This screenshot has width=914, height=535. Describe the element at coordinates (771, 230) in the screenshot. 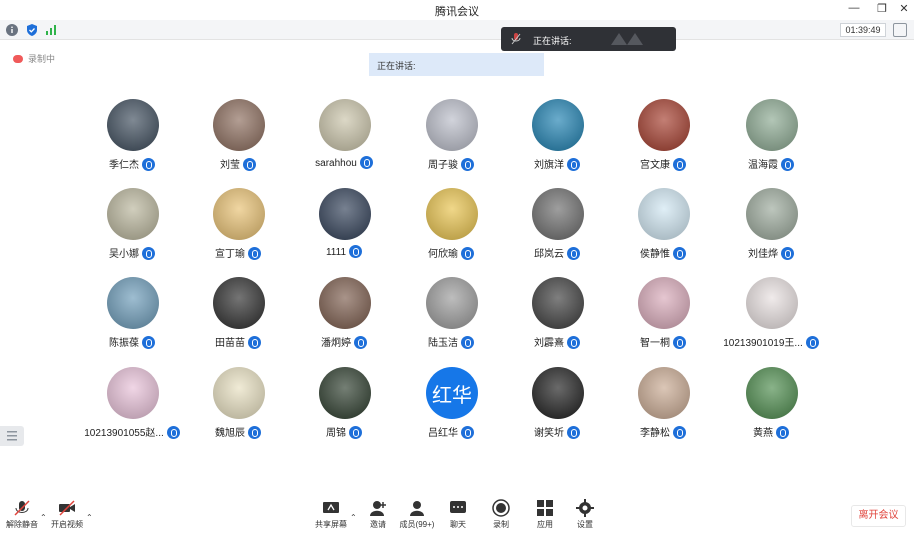

I see `participant-tile: 刘佳烨` at that location.